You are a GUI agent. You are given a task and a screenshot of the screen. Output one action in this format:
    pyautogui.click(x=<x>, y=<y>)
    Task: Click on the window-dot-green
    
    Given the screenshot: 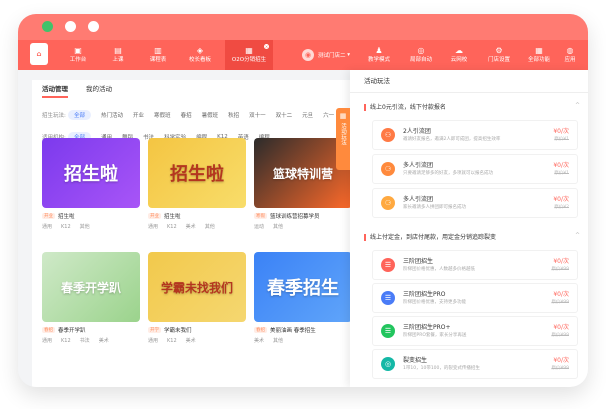 What is the action you would take?
    pyautogui.click(x=47, y=26)
    